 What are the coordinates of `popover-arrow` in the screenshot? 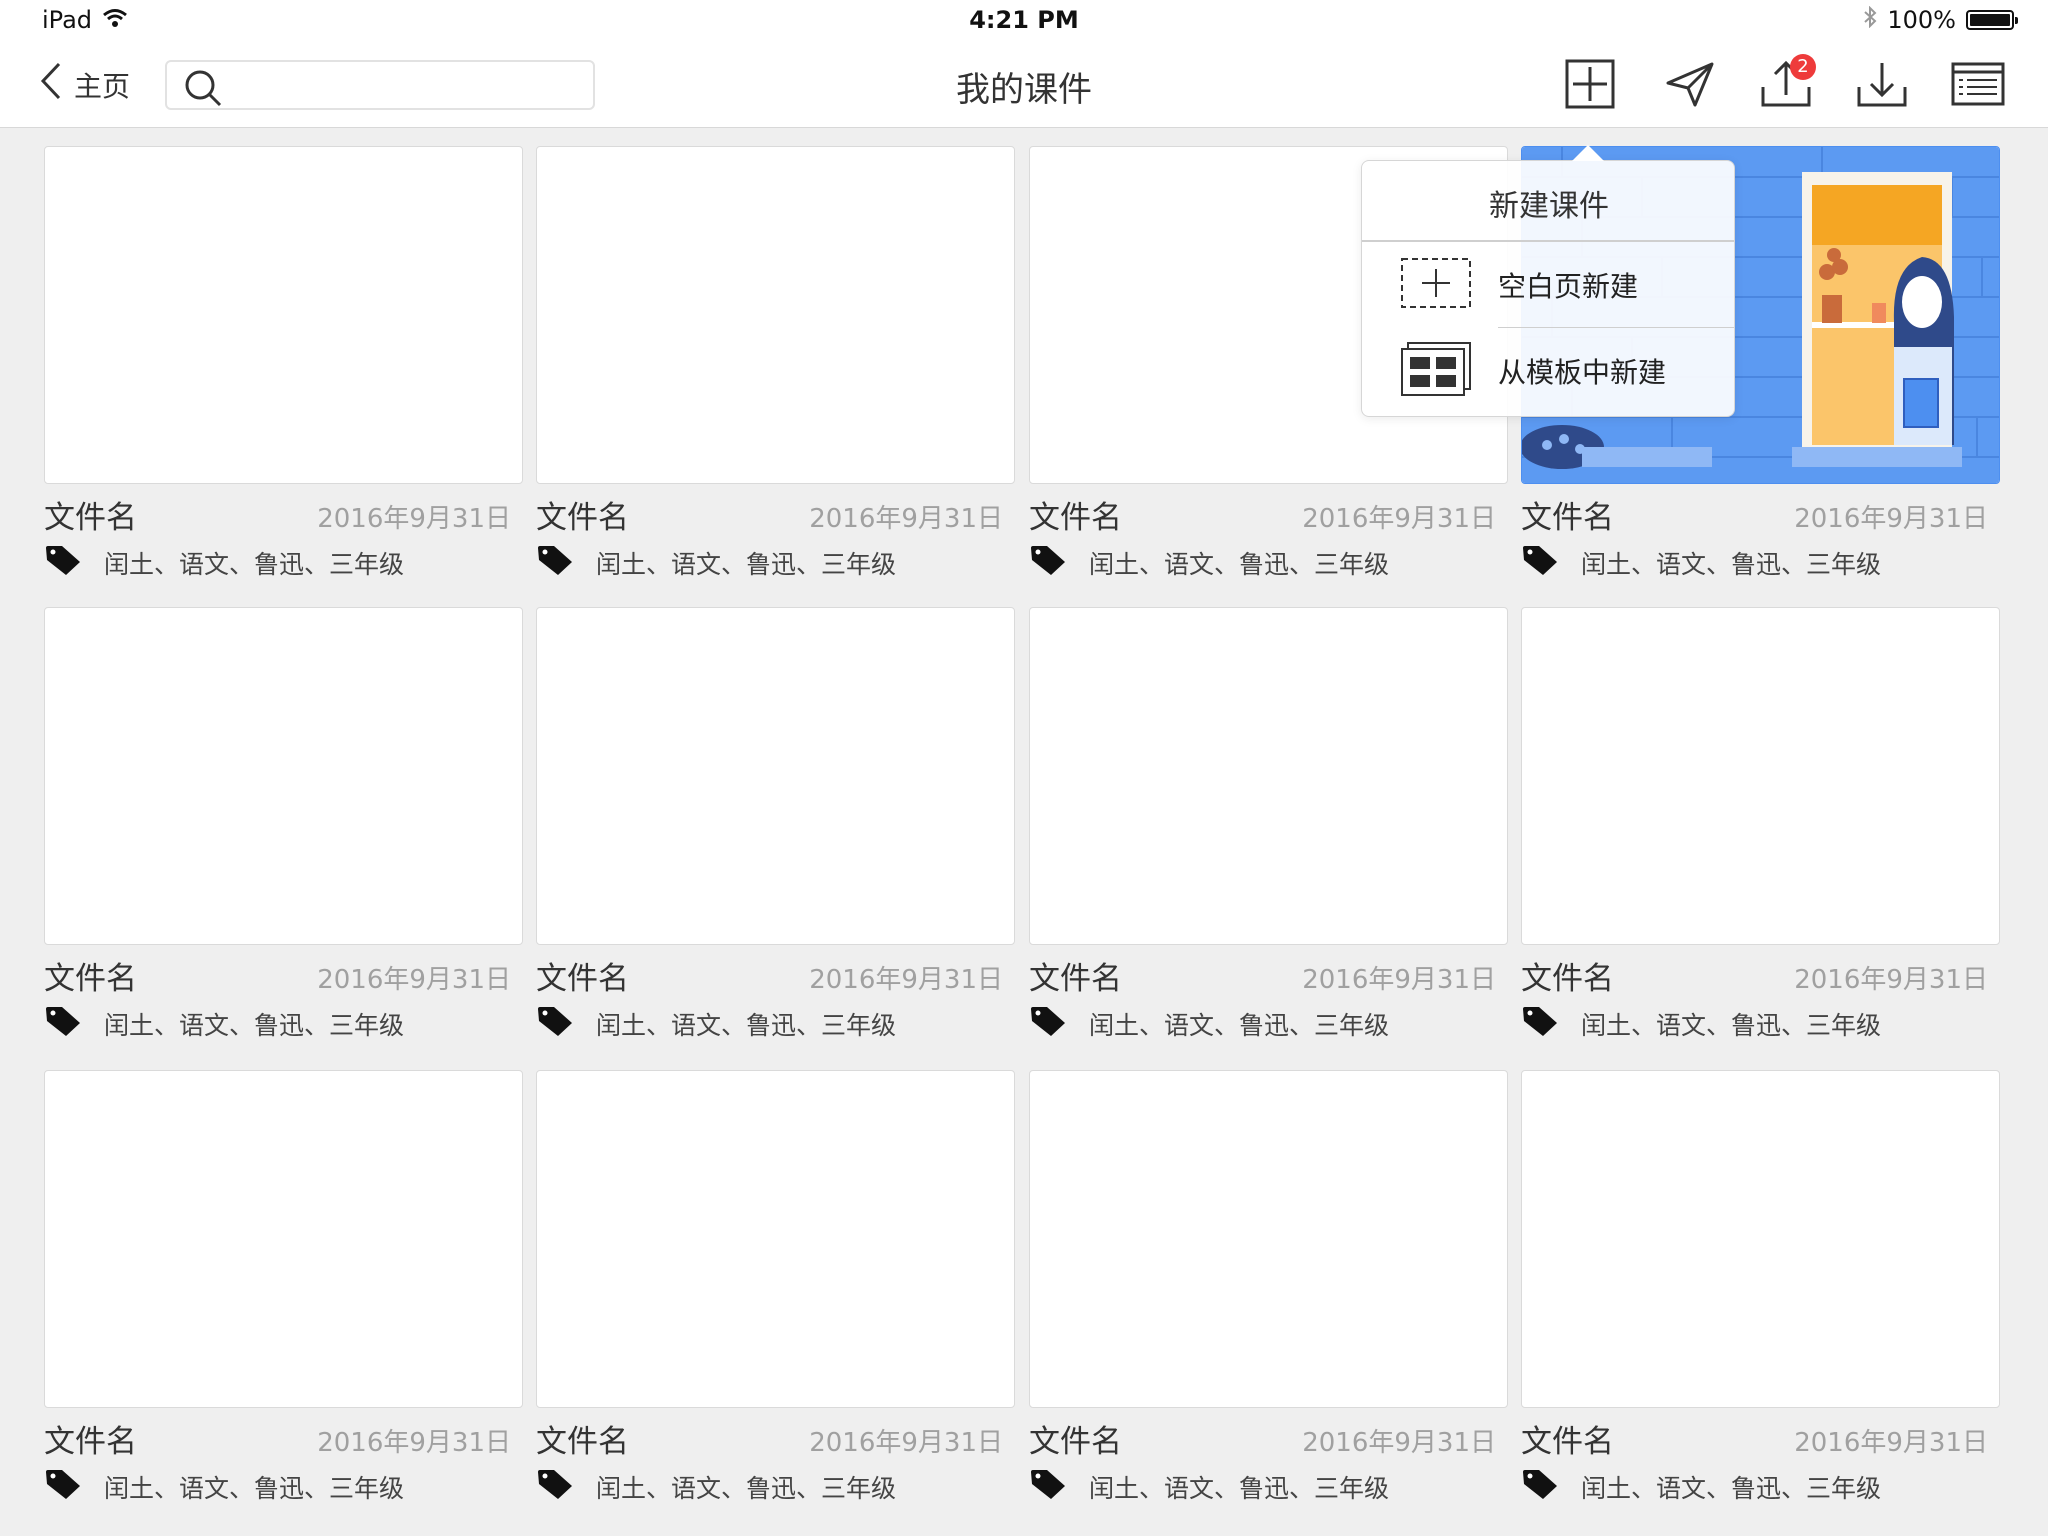 It's located at (1588, 153).